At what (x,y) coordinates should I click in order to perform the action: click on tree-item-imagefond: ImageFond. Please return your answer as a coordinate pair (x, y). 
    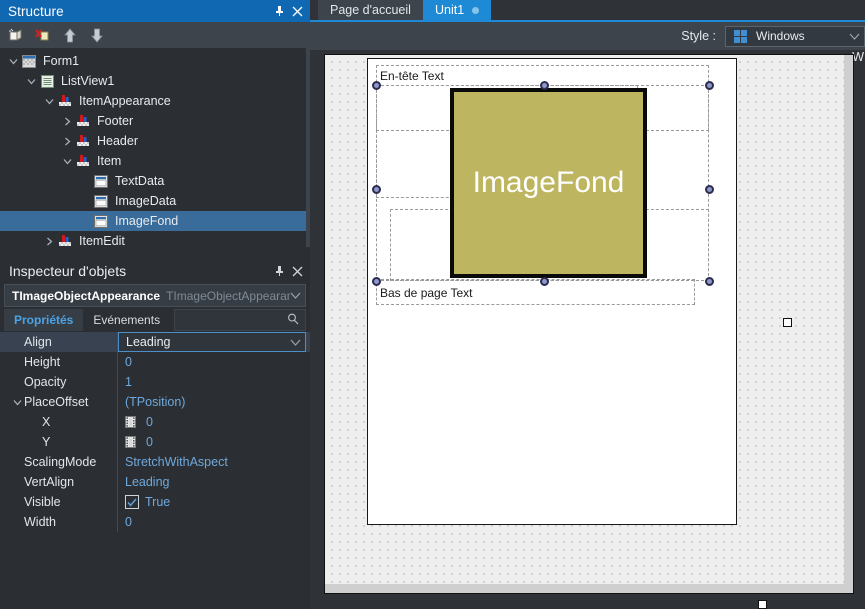
    Looking at the image, I should click on (155, 221).